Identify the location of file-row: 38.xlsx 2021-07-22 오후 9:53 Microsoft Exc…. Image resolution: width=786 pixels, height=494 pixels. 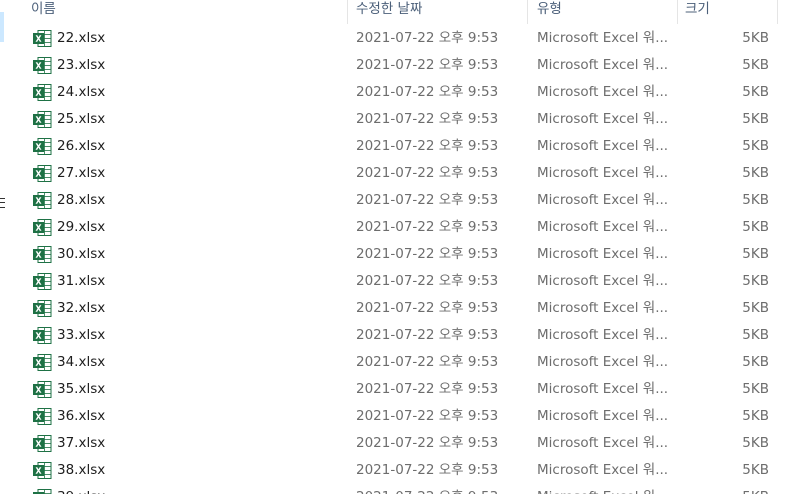
(393, 470).